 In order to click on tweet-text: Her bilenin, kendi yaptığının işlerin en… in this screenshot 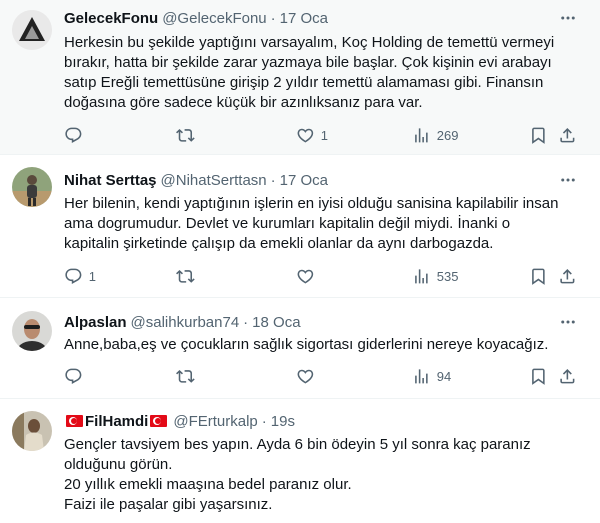, I will do `click(324, 224)`.